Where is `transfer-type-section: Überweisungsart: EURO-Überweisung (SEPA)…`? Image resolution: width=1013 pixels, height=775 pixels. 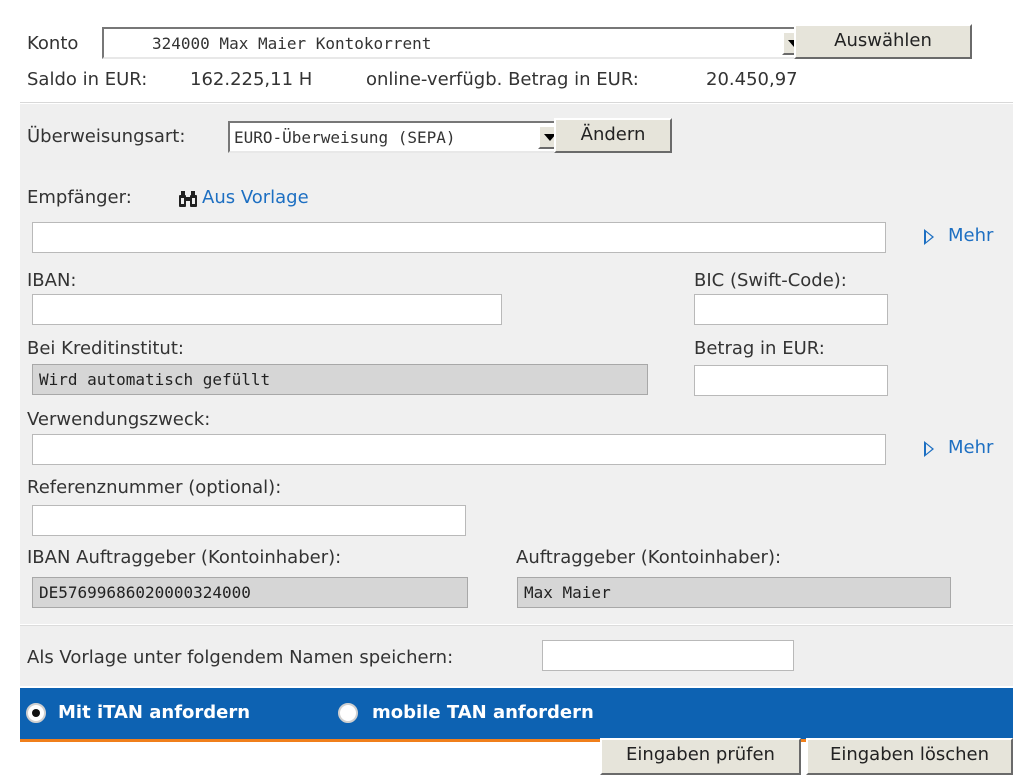
transfer-type-section: Überweisungsart: EURO-Überweisung (SEPA)… is located at coordinates (516, 137).